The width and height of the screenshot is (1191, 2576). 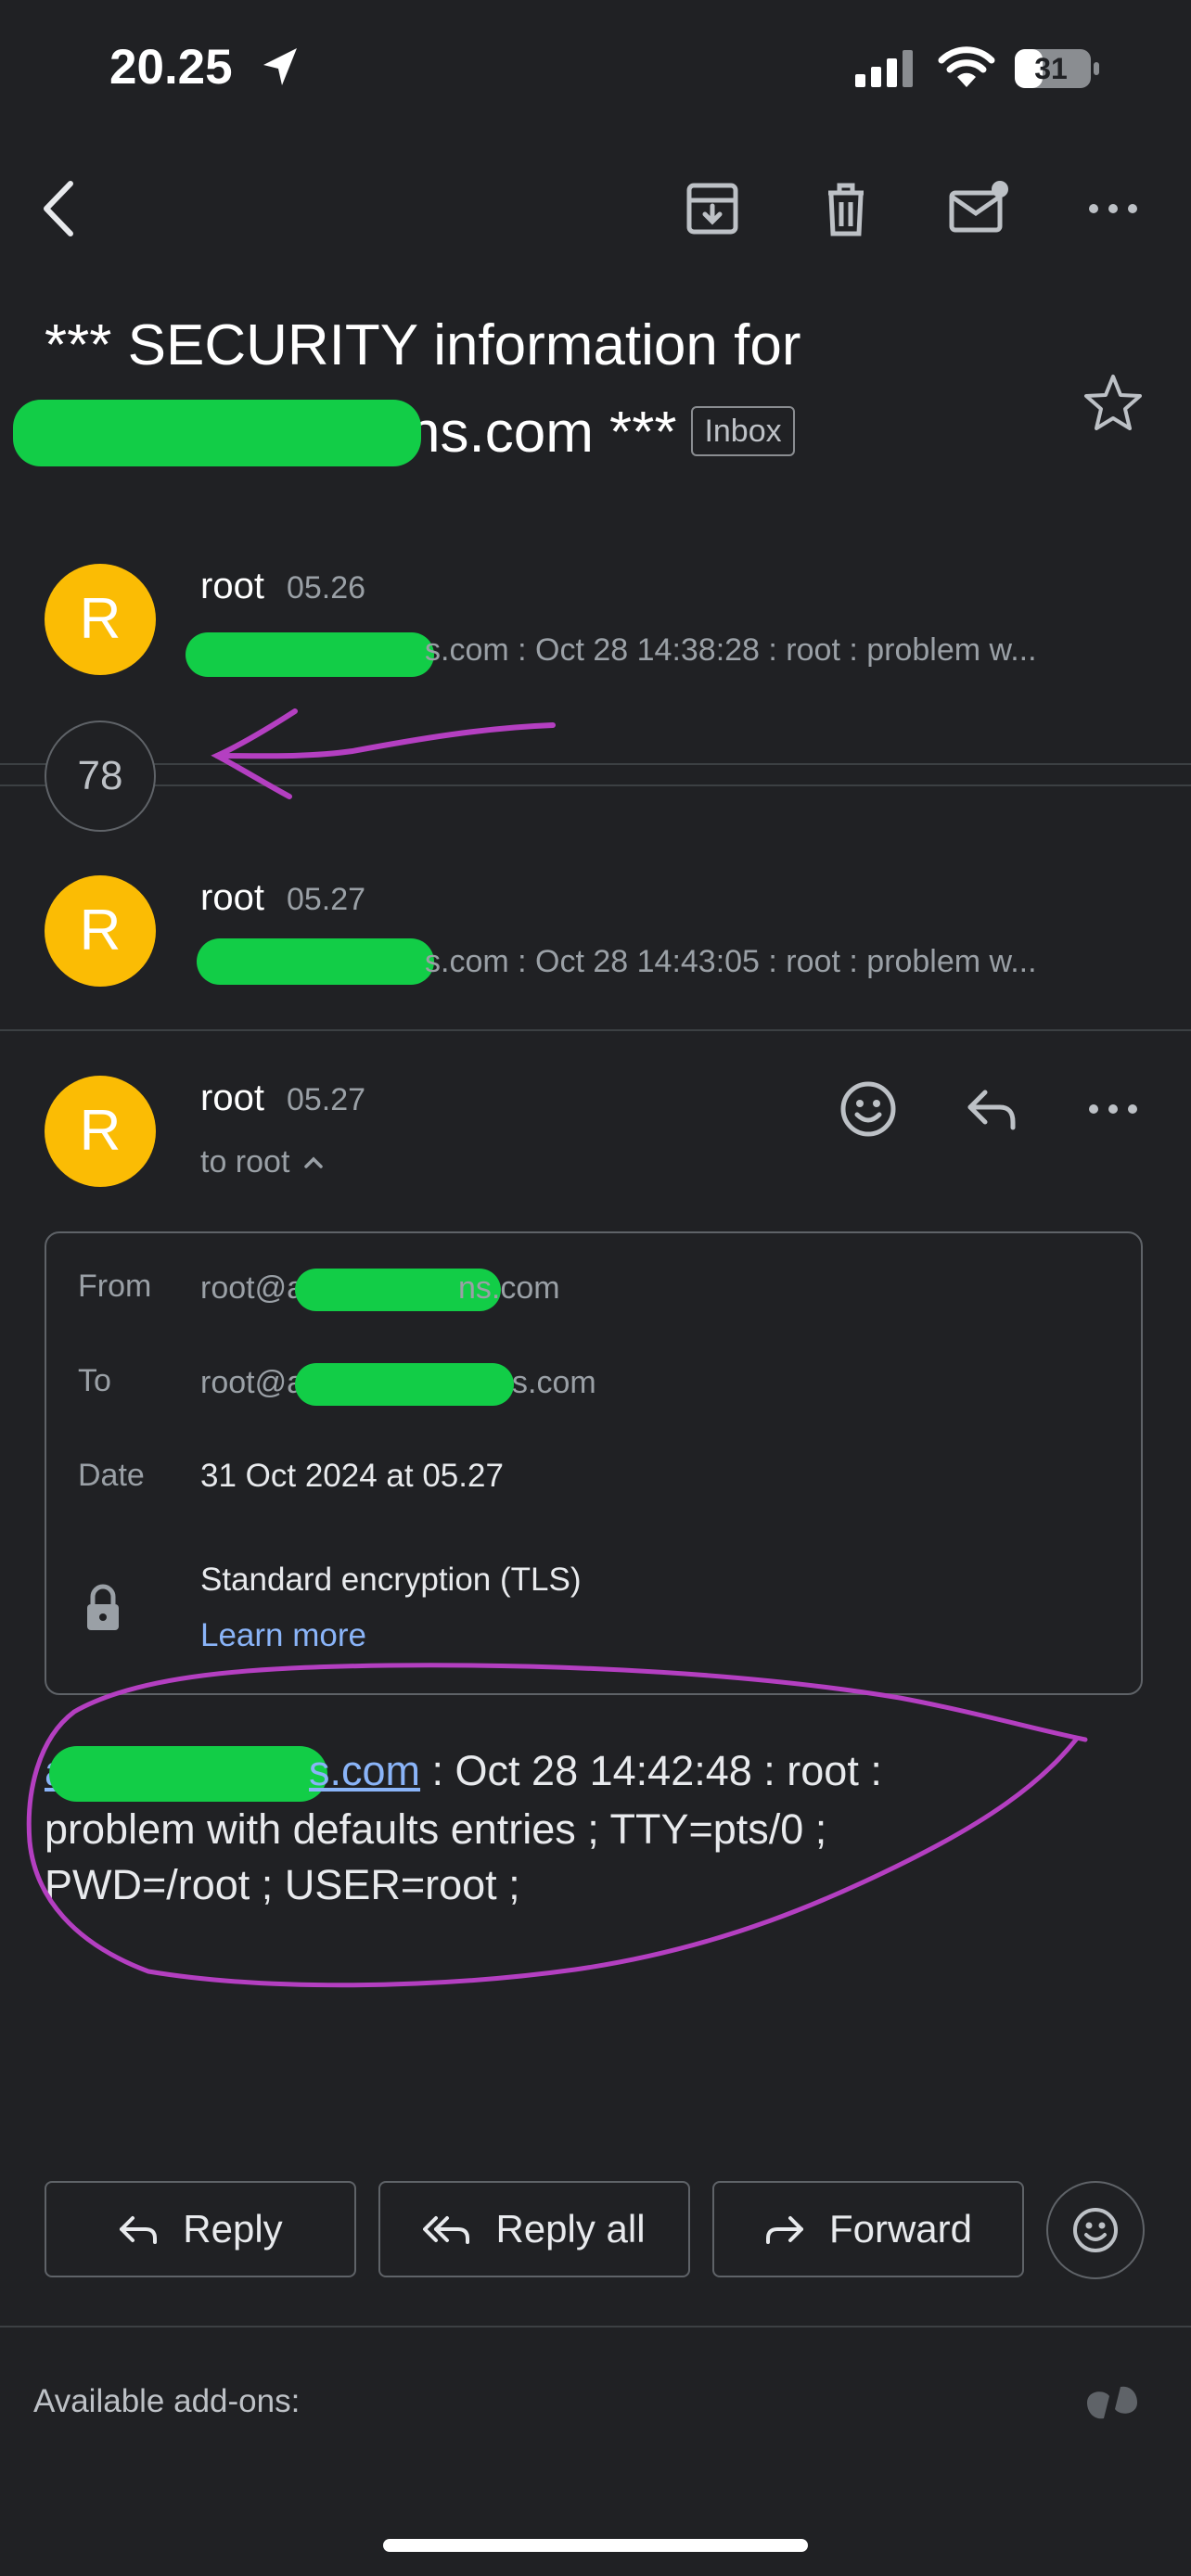 I want to click on reply-button: Reply, so click(x=200, y=2229).